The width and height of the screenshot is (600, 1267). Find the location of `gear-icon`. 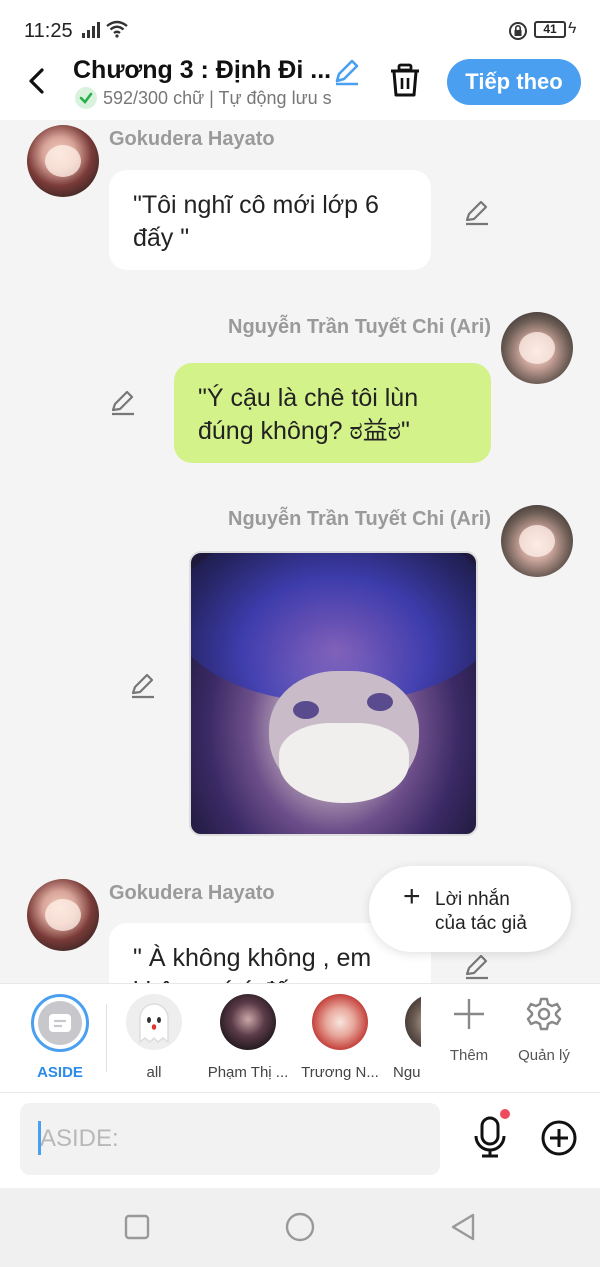

gear-icon is located at coordinates (544, 1014).